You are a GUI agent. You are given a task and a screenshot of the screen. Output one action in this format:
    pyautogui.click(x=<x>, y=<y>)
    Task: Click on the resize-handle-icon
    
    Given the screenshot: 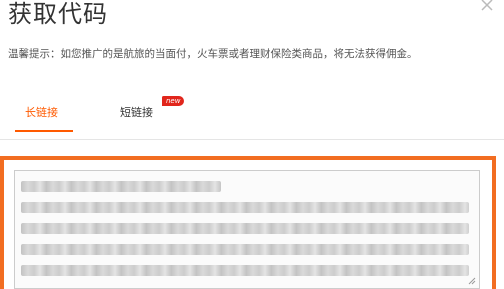 What is the action you would take?
    pyautogui.click(x=472, y=281)
    